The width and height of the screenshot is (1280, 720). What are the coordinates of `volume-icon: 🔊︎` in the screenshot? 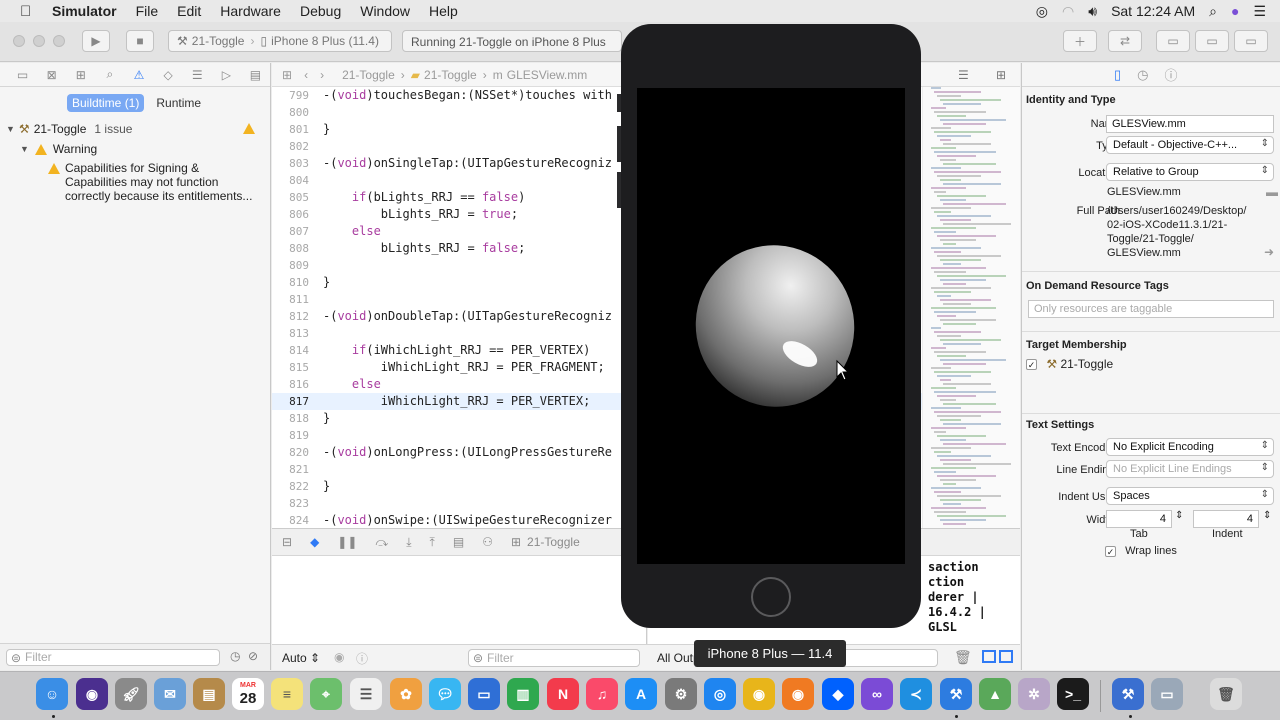 It's located at (1092, 11).